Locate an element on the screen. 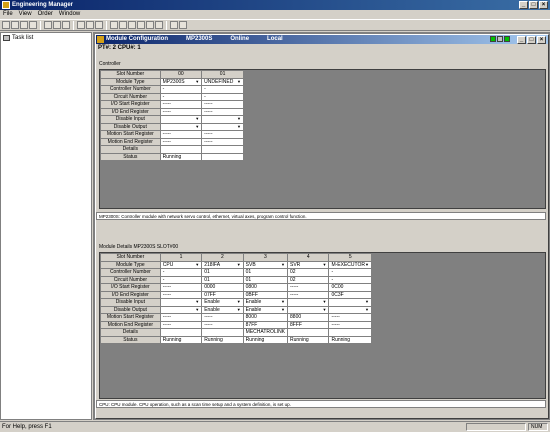  cell-dropdown: MP2300S ▼ is located at coordinates (181, 81).